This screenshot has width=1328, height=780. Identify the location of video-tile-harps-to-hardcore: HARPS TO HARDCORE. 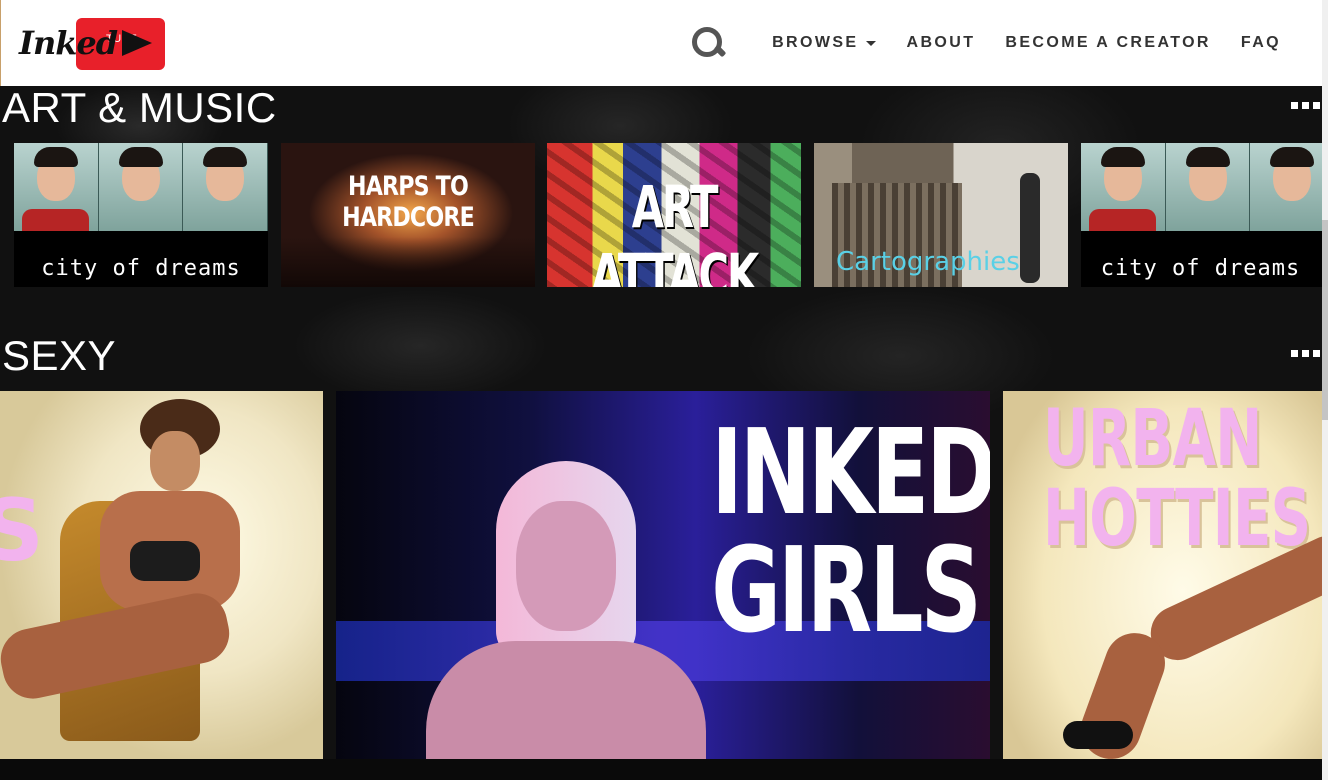
(408, 215).